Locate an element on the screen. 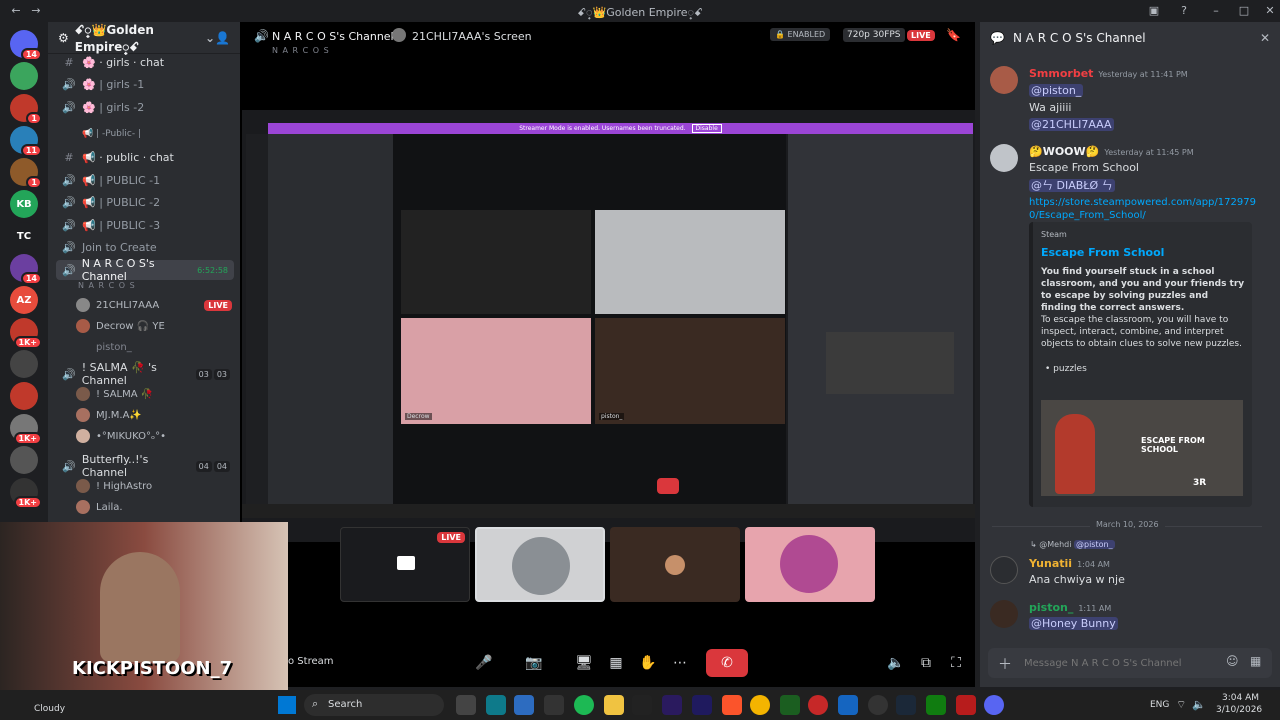  help-icon: ? is located at coordinates (1184, 11).